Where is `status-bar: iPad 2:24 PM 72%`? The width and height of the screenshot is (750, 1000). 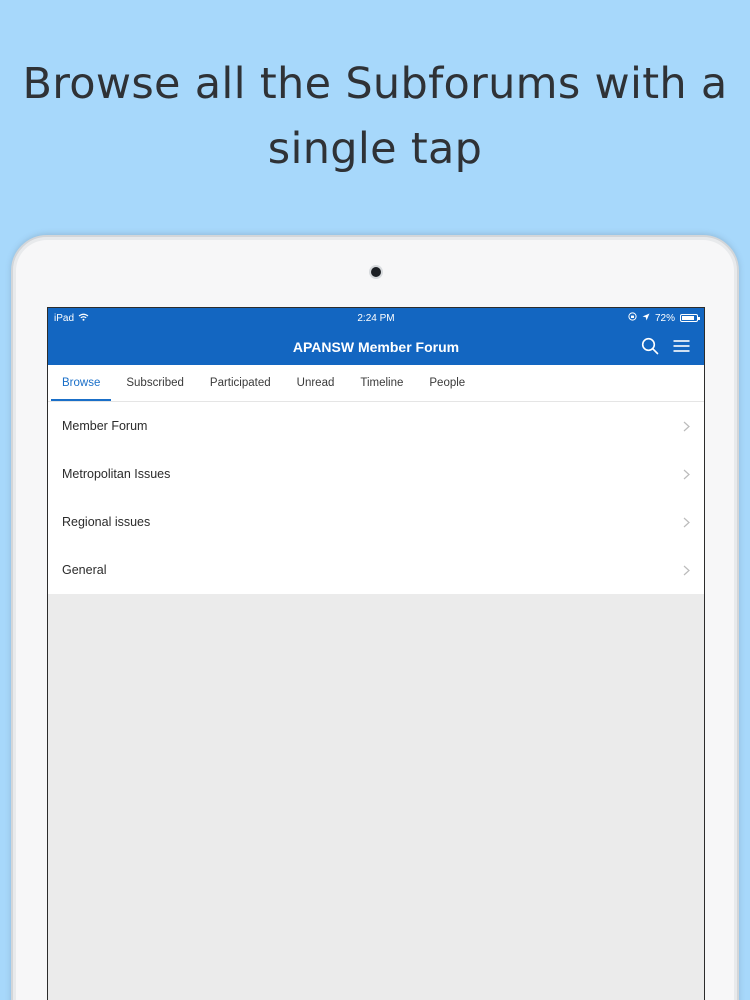
status-bar: iPad 2:24 PM 72% is located at coordinates (376, 318).